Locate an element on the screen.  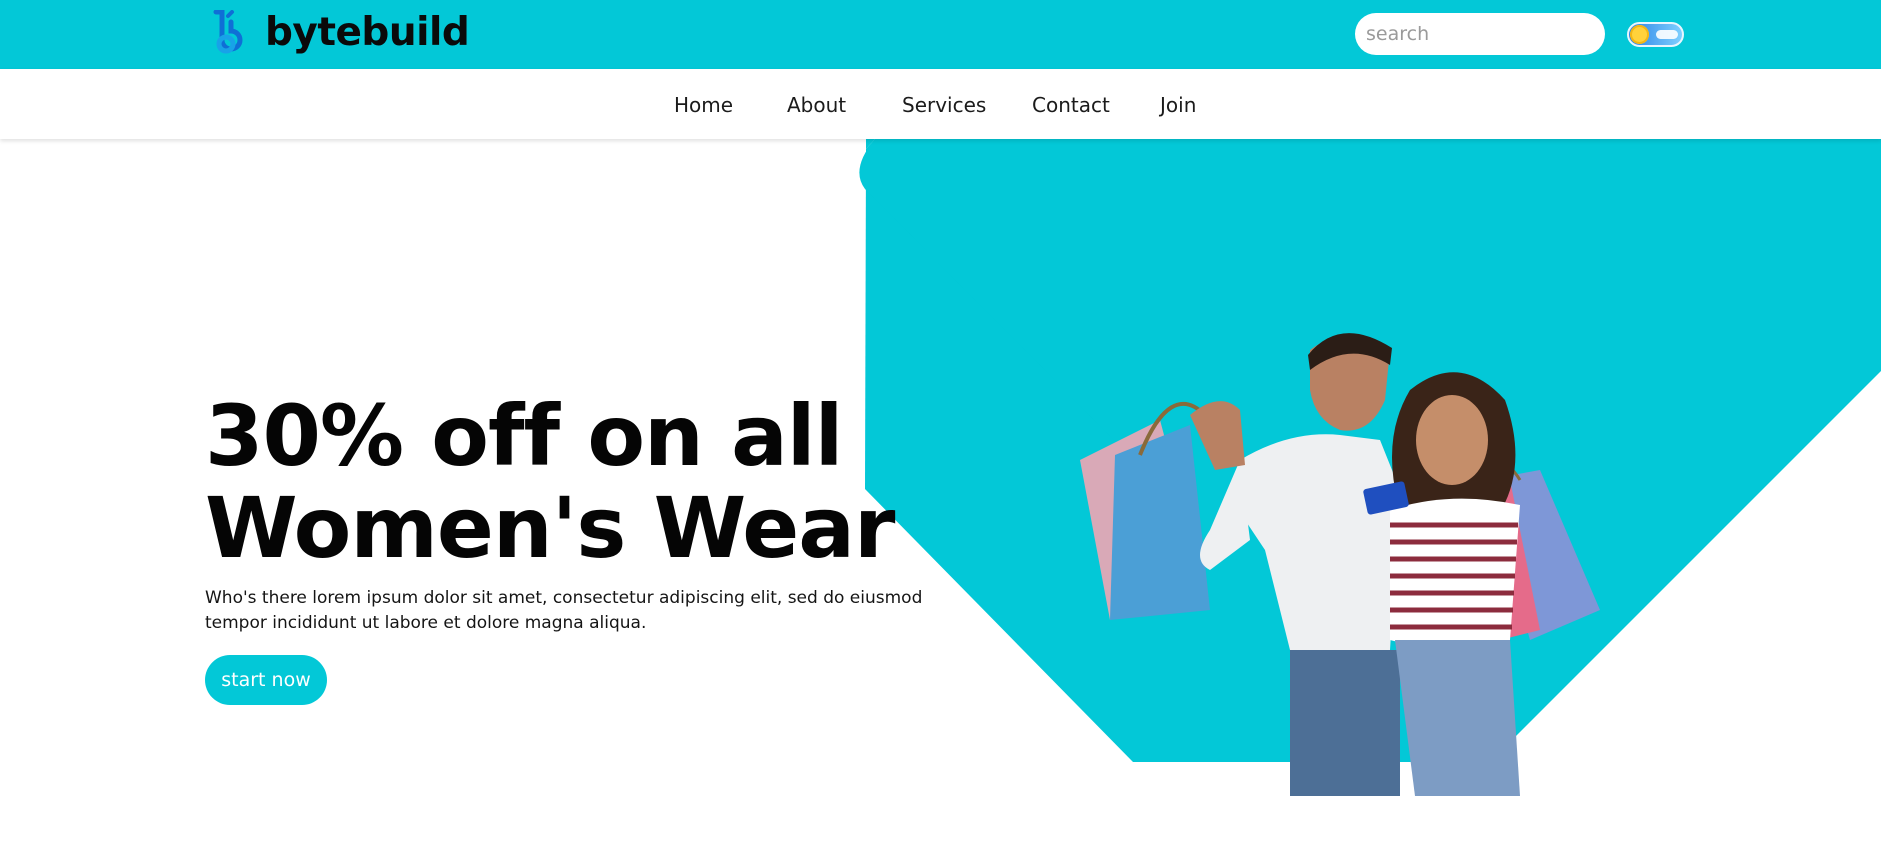
start-now-button: start now is located at coordinates (266, 680).